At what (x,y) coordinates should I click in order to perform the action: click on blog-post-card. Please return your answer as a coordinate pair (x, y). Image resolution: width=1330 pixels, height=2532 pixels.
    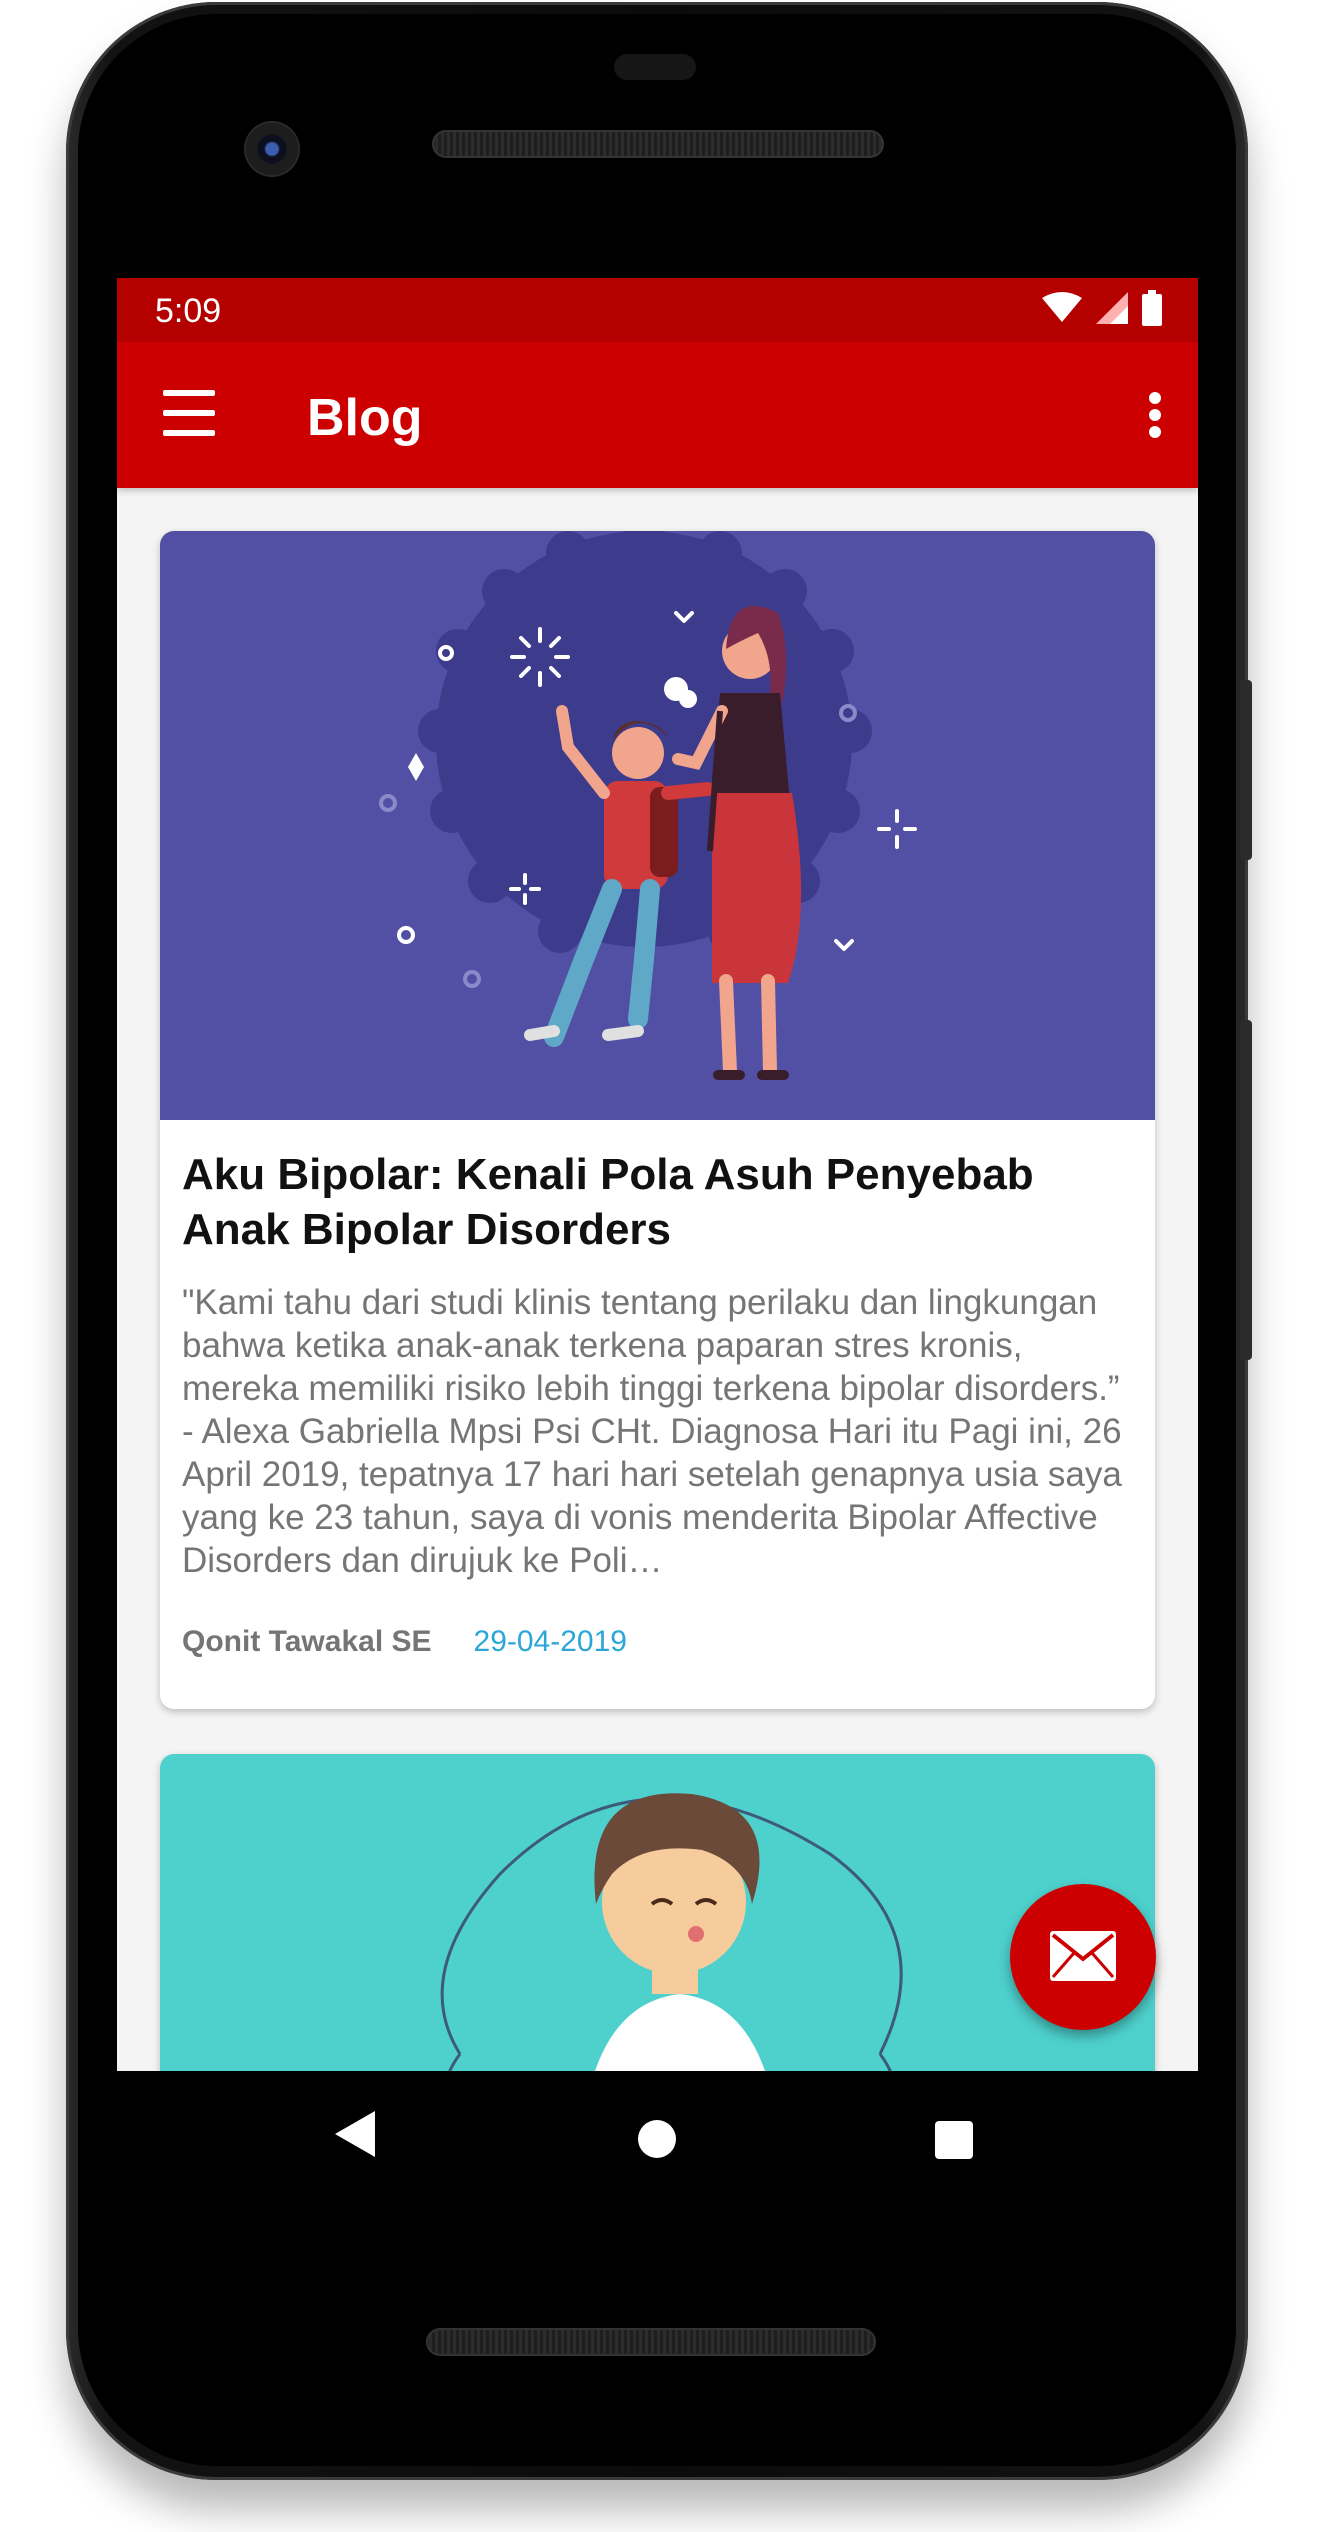
    Looking at the image, I should click on (657, 1912).